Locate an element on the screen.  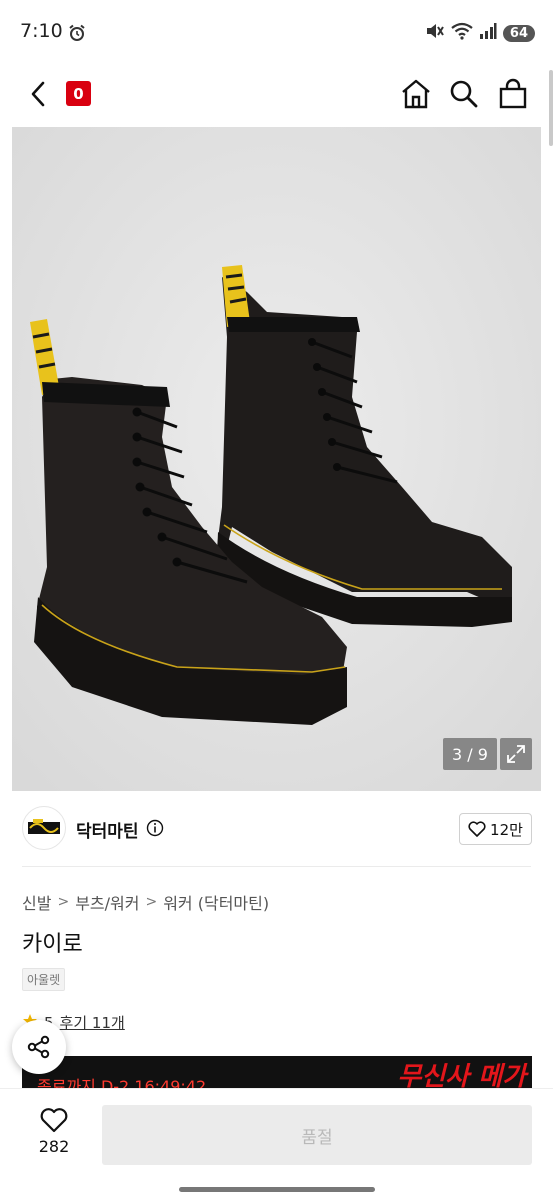
brand-row: 닥터마틴 12만 is located at coordinates (277, 829).